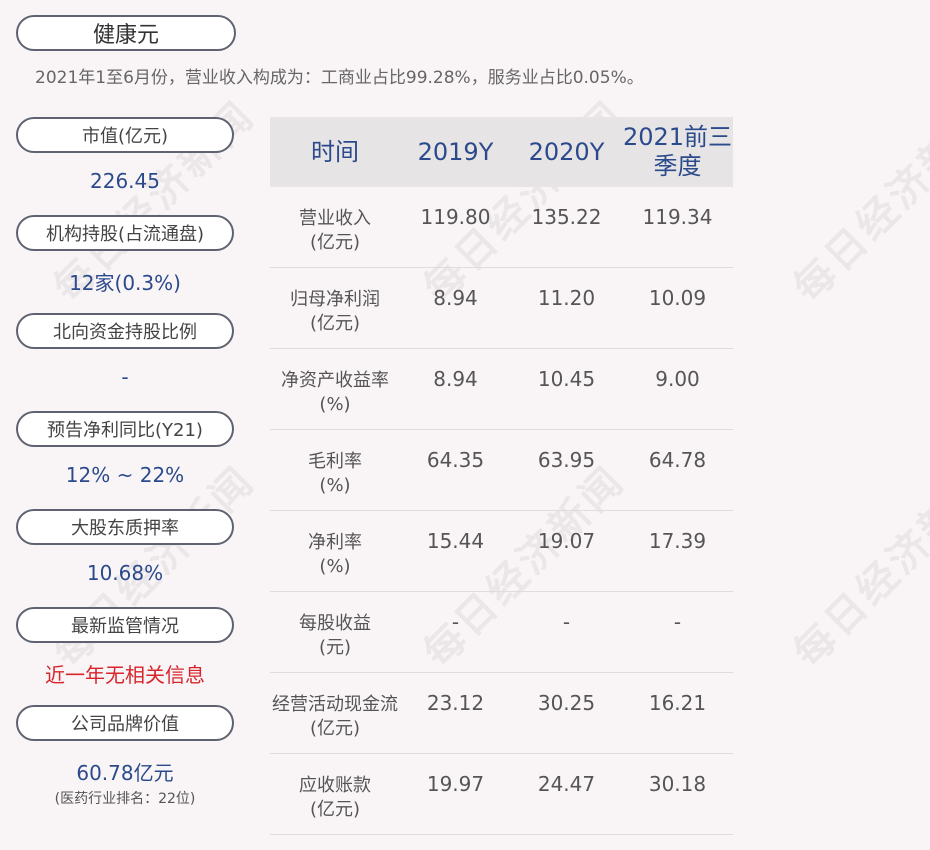 The image size is (930, 850). I want to click on table-header: 时间 2019Y 2020Y 2021前三季度, so click(501, 152).